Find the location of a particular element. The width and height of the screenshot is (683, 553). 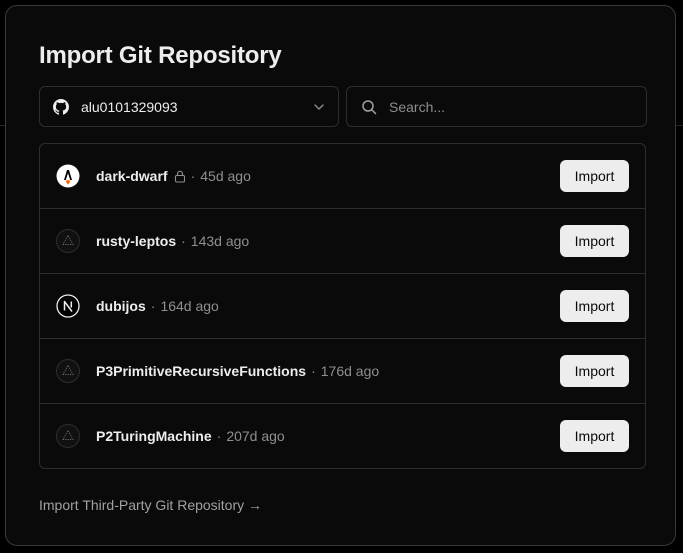

repository-name: P3PrimitiveRecursiveFunctions is located at coordinates (201, 371).